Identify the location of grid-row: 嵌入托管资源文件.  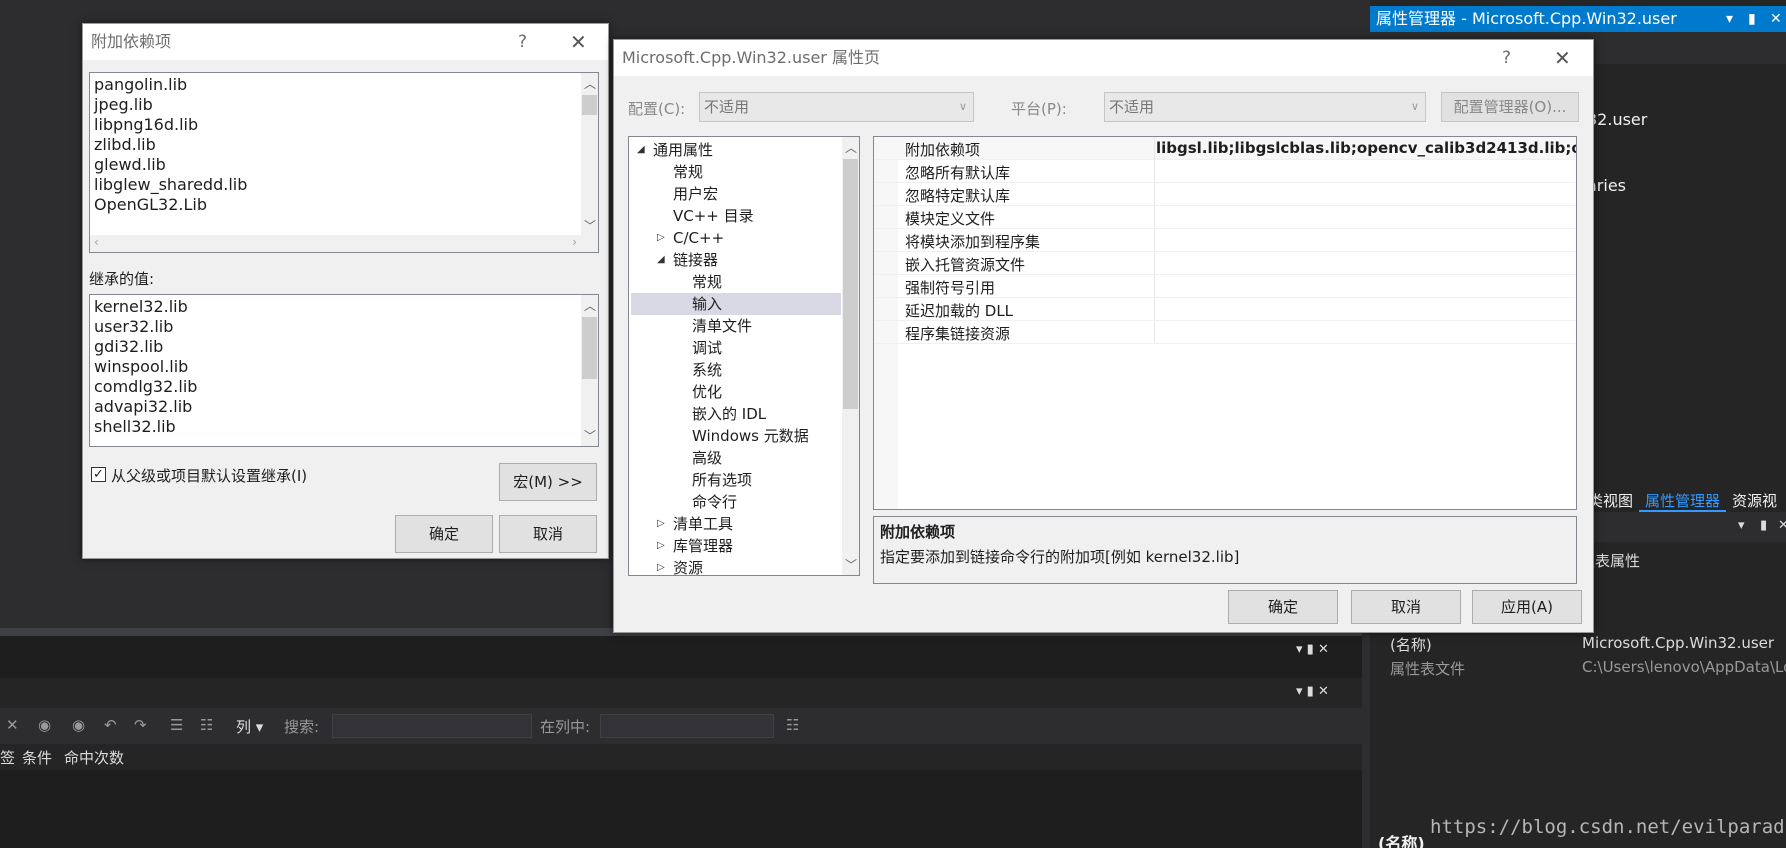
(1225, 263).